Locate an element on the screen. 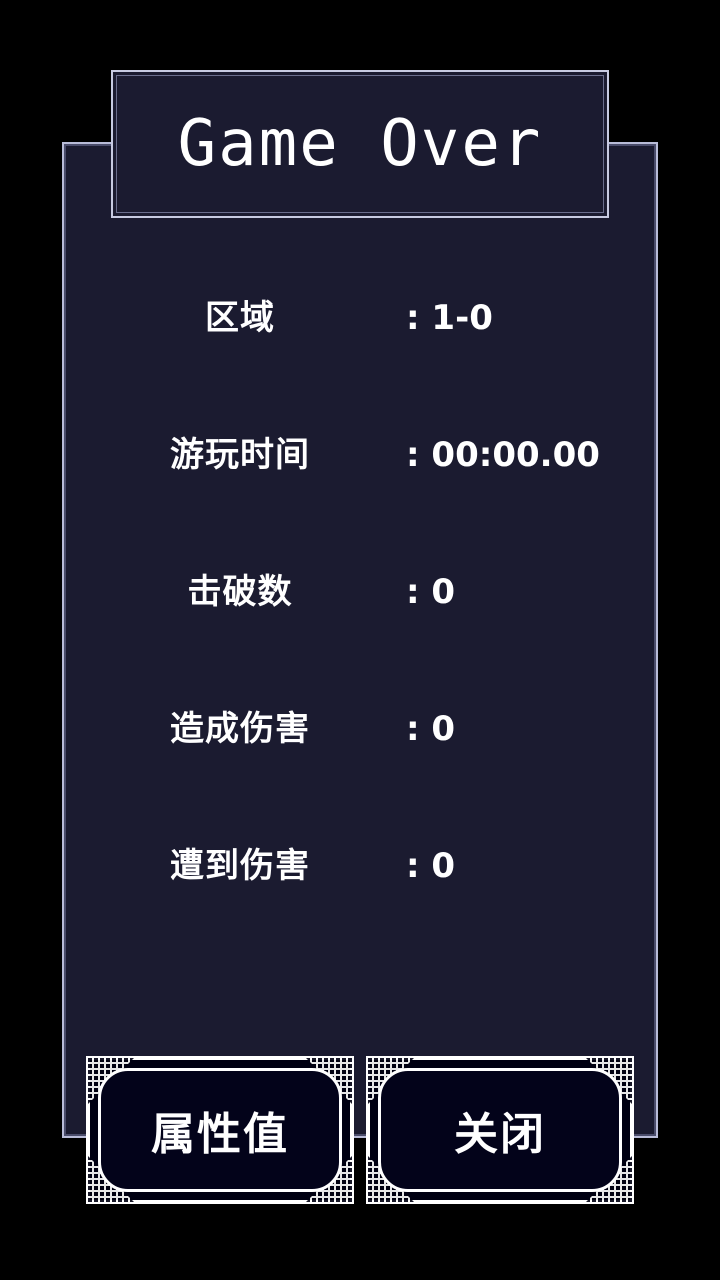 The width and height of the screenshot is (720, 1280). attributes-button-label: 属性值 is located at coordinates (220, 1134).